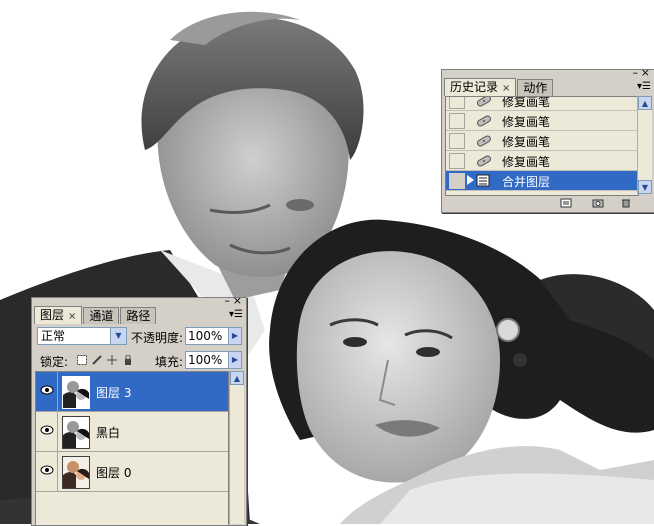 Image resolution: width=654 pixels, height=526 pixels. Describe the element at coordinates (598, 203) in the screenshot. I see `snapshot-camera-icon` at that location.